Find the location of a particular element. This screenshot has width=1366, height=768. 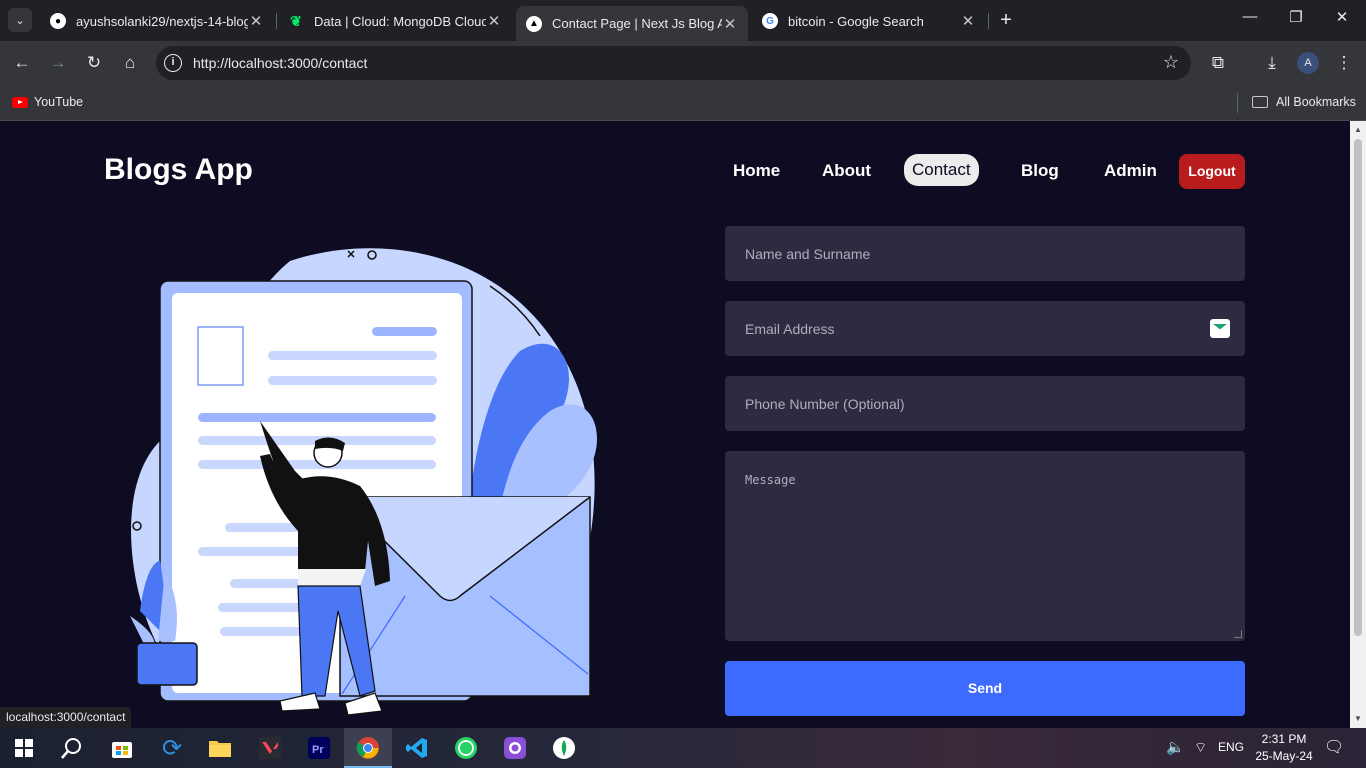

svg-text: Pr is located at coordinates (318, 750).